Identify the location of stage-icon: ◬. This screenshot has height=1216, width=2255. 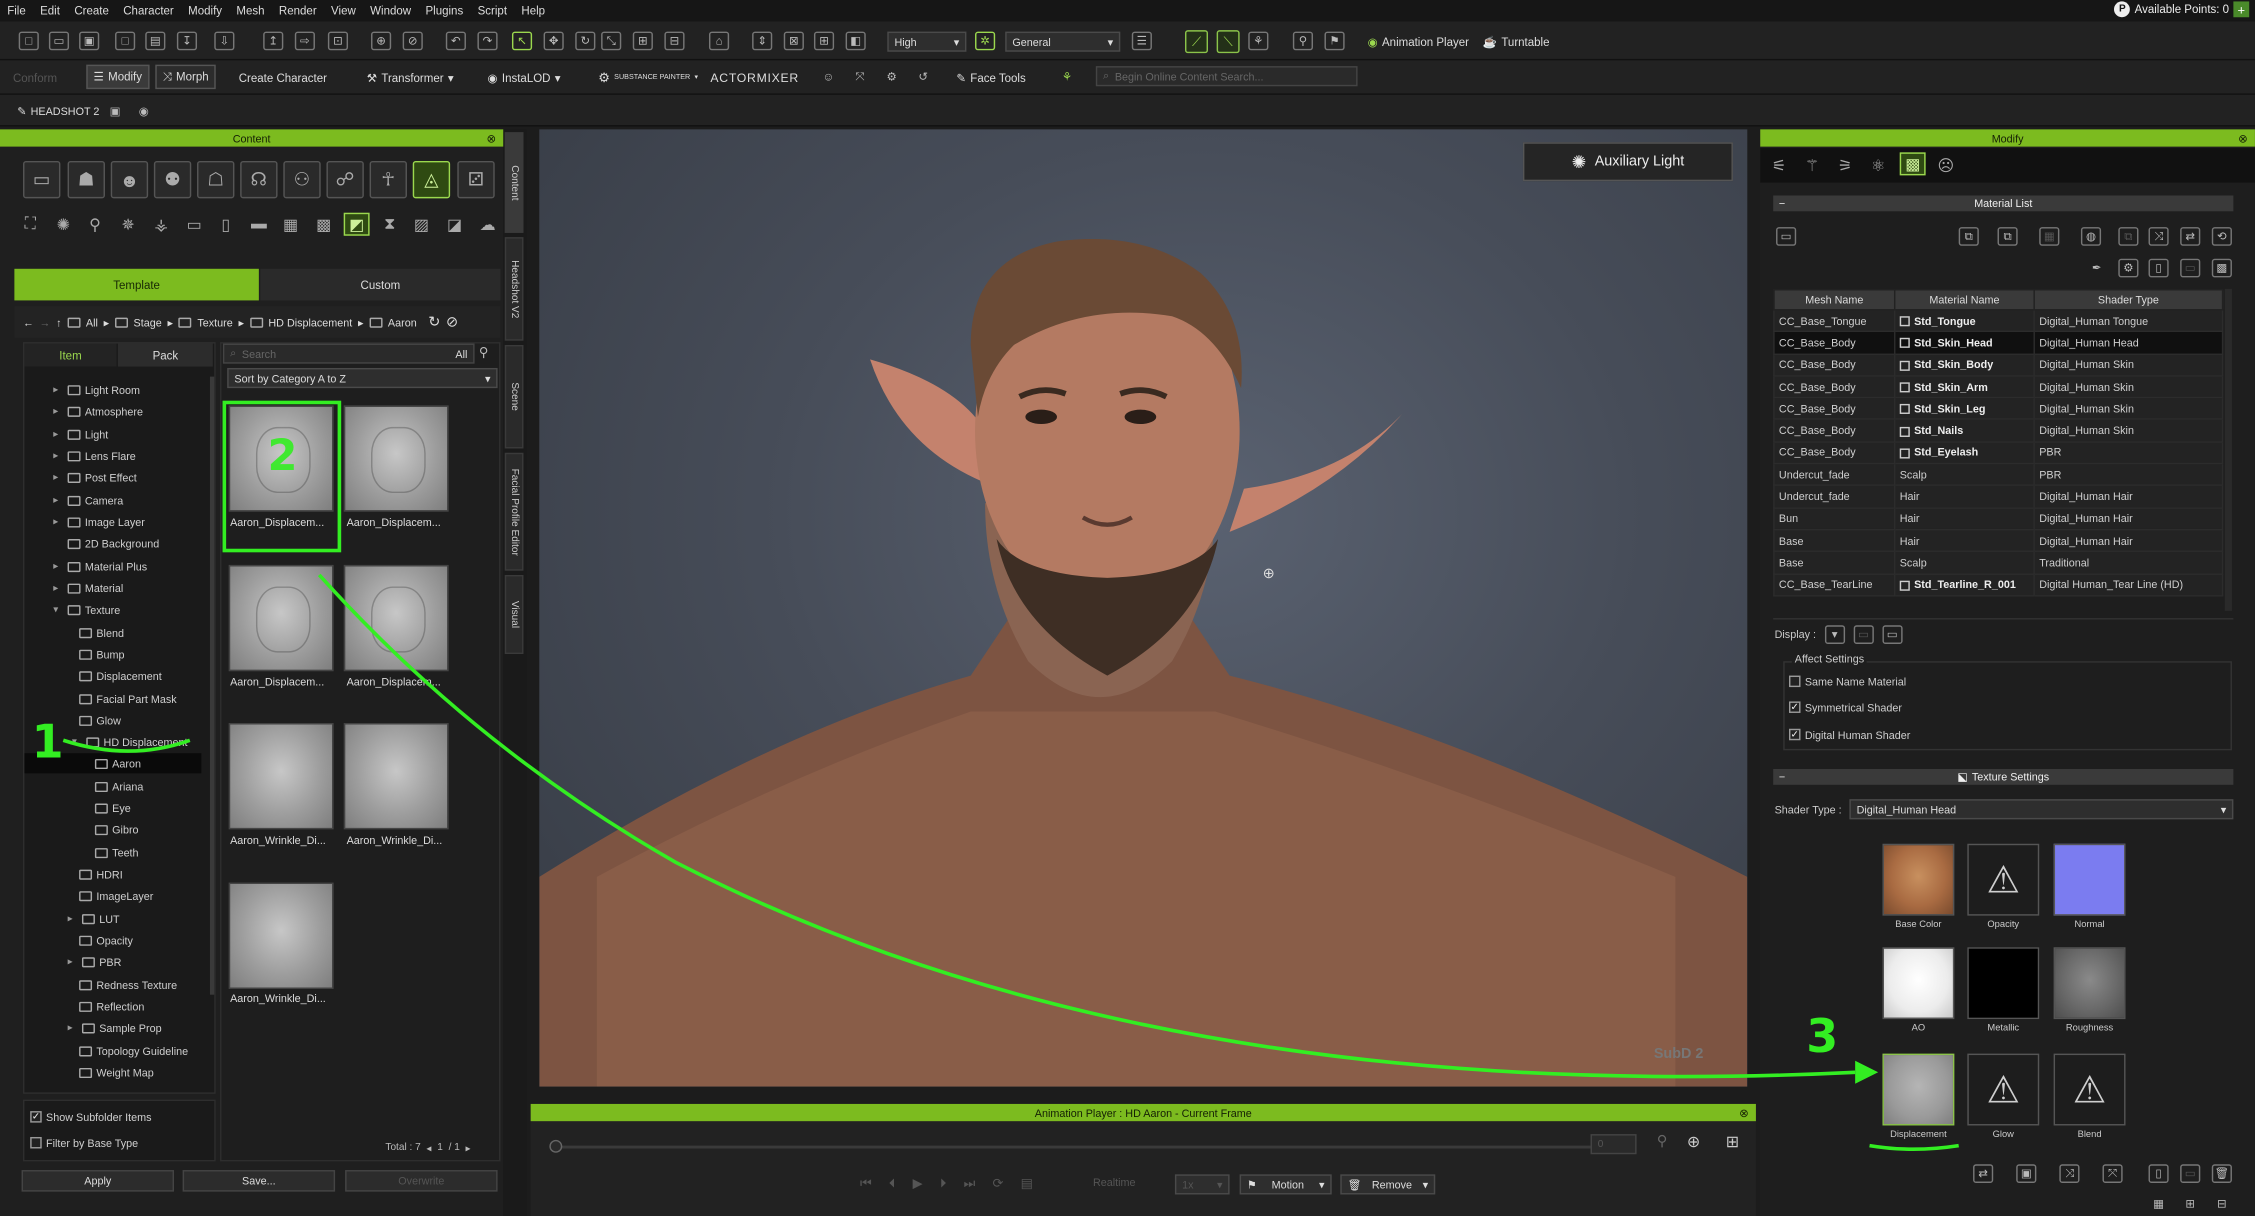
(431, 179).